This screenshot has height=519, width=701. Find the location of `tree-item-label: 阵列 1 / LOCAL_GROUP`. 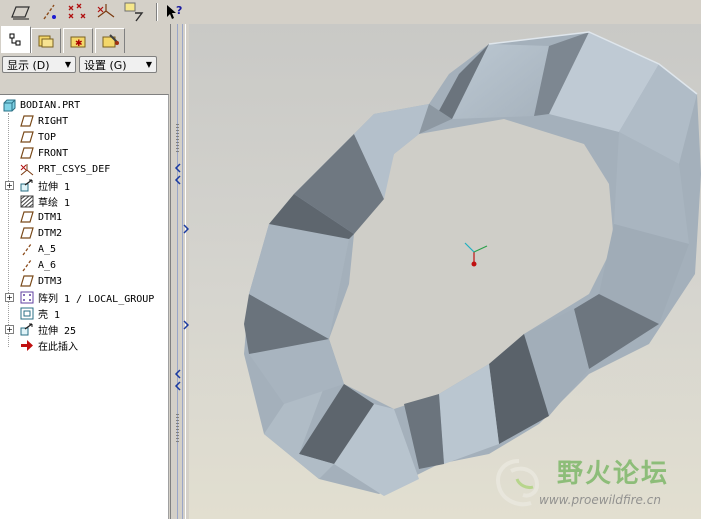

tree-item-label: 阵列 1 / LOCAL_GROUP is located at coordinates (96, 299).